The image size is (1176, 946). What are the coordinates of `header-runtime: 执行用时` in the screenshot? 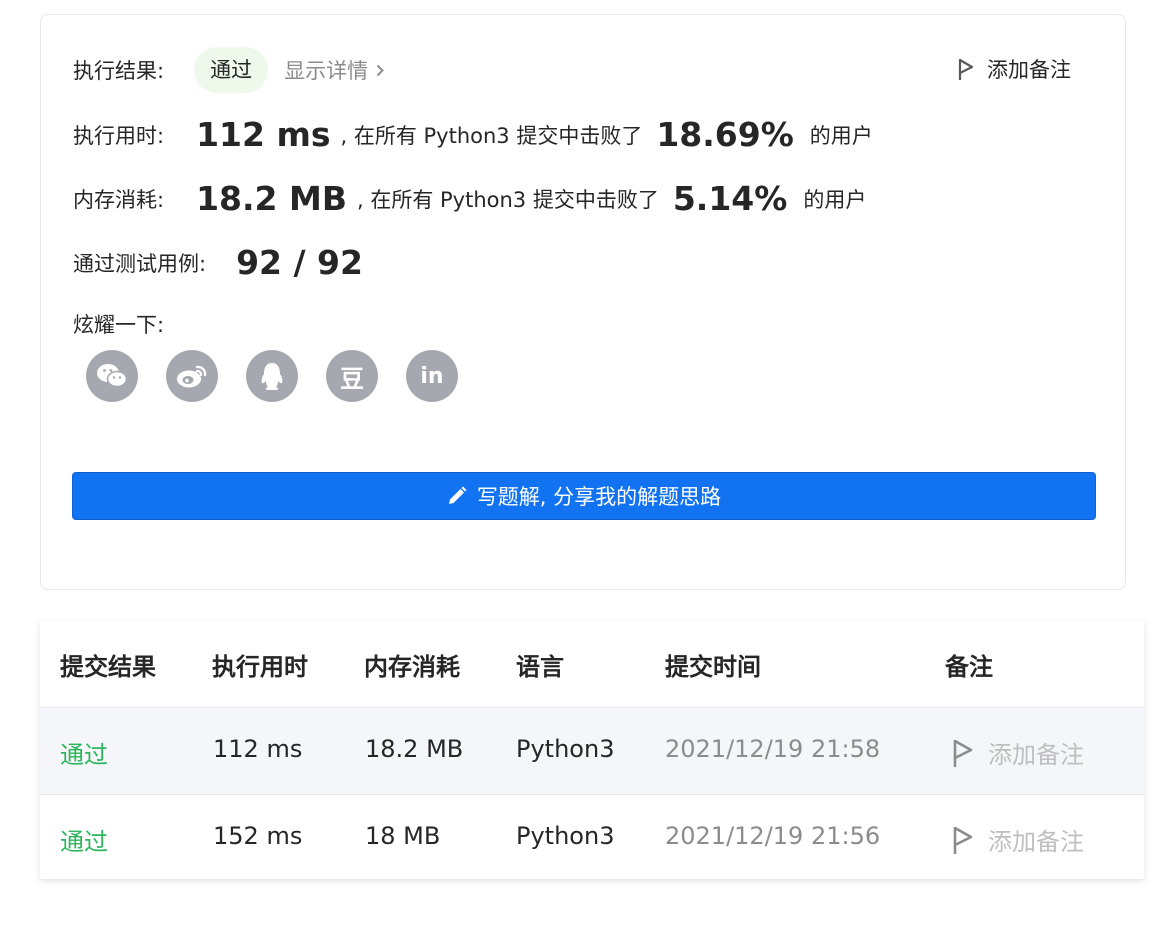 It's located at (260, 667).